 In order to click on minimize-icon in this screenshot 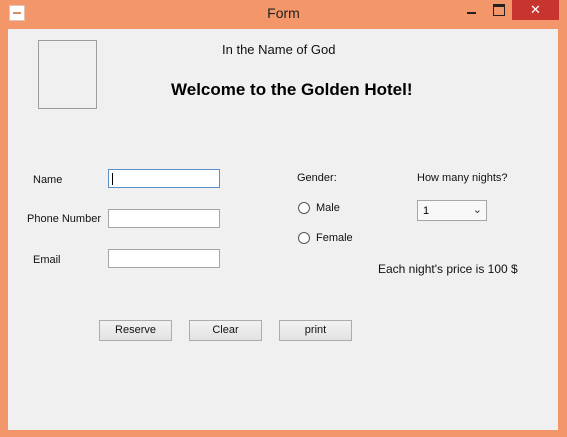, I will do `click(471, 13)`.